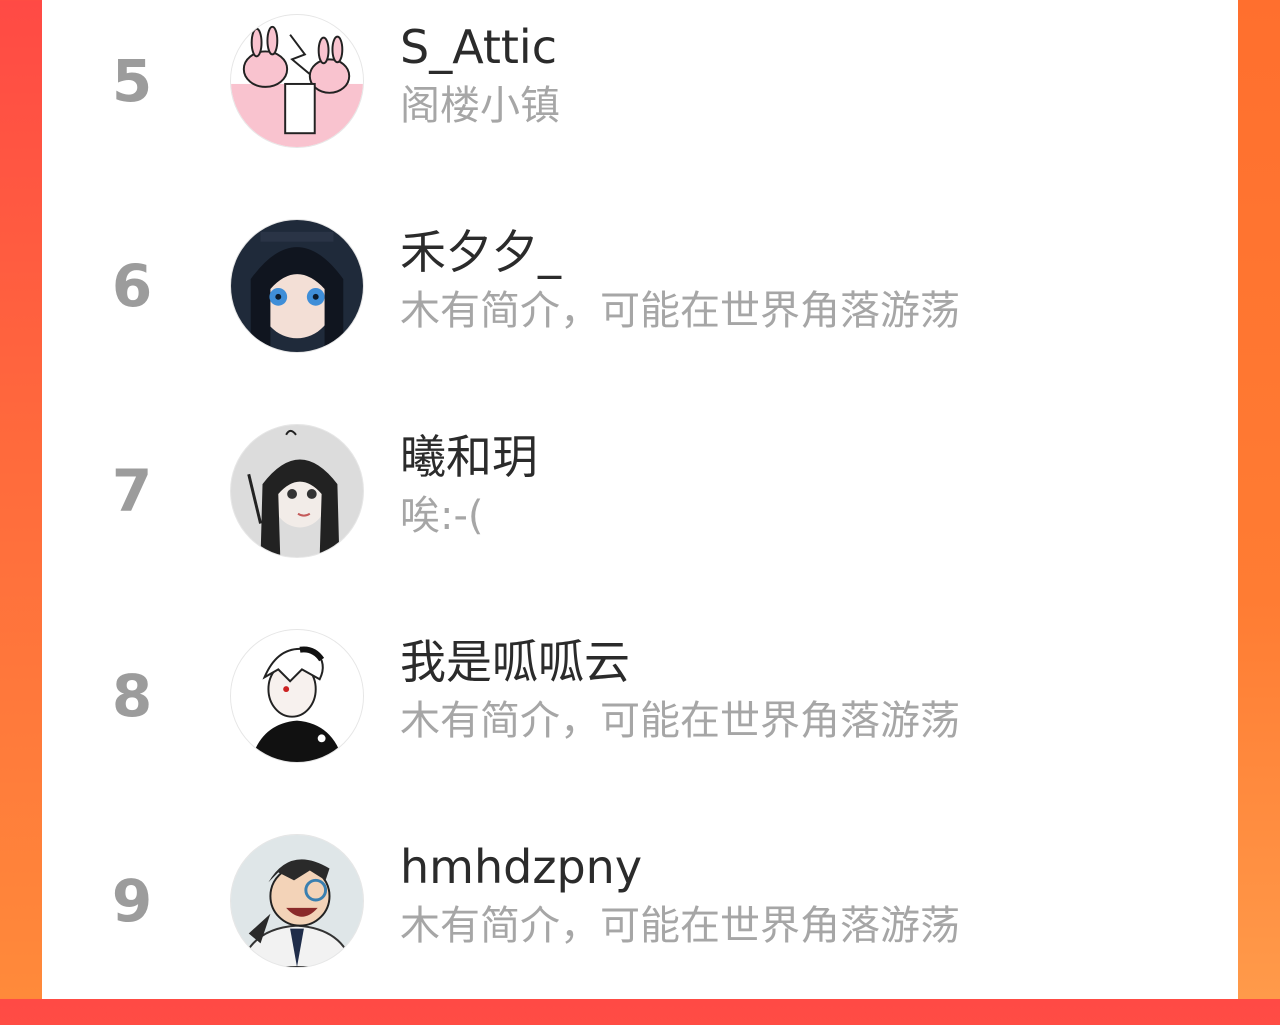  I want to click on user-bio: 唉:-(, so click(442, 516).